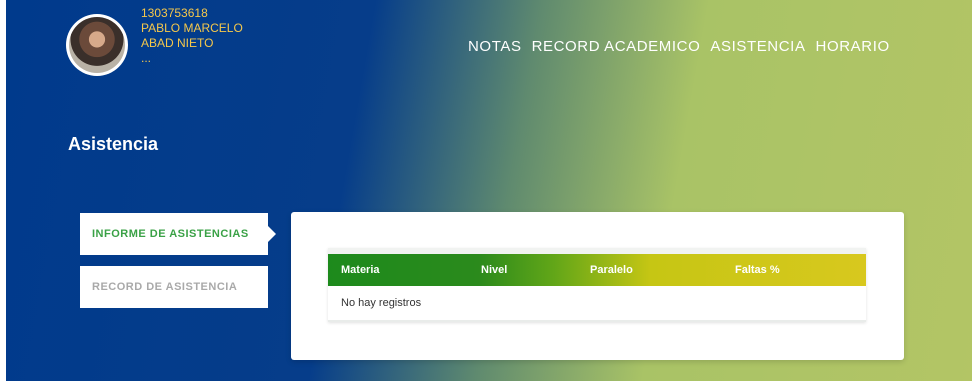 This screenshot has width=976, height=381. Describe the element at coordinates (113, 144) in the screenshot. I see `page-title: Asistencia` at that location.